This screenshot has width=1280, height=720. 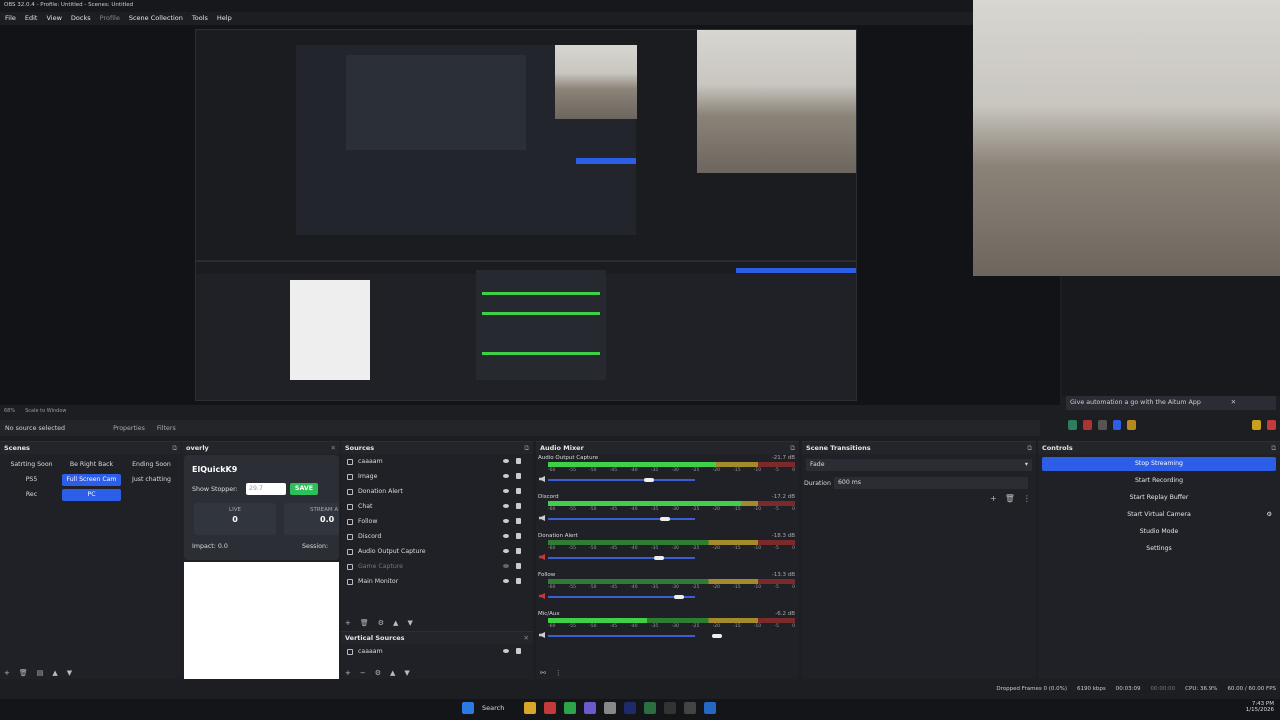 I want to click on search-box: Search, so click(x=499, y=708).